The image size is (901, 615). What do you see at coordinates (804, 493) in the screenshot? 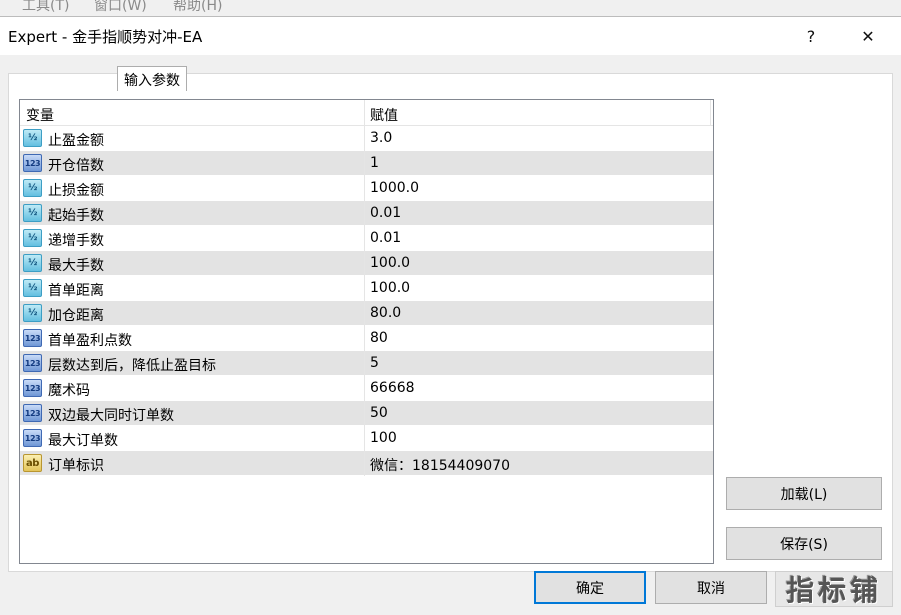
I see `load-button: 加载(L)` at bounding box center [804, 493].